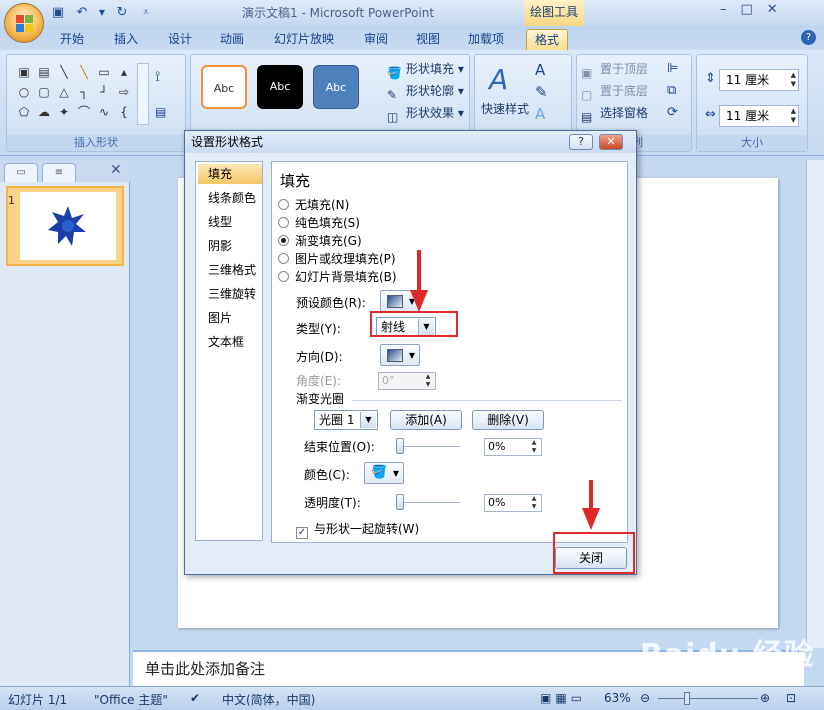  I want to click on redo-icon: ↻, so click(122, 13).